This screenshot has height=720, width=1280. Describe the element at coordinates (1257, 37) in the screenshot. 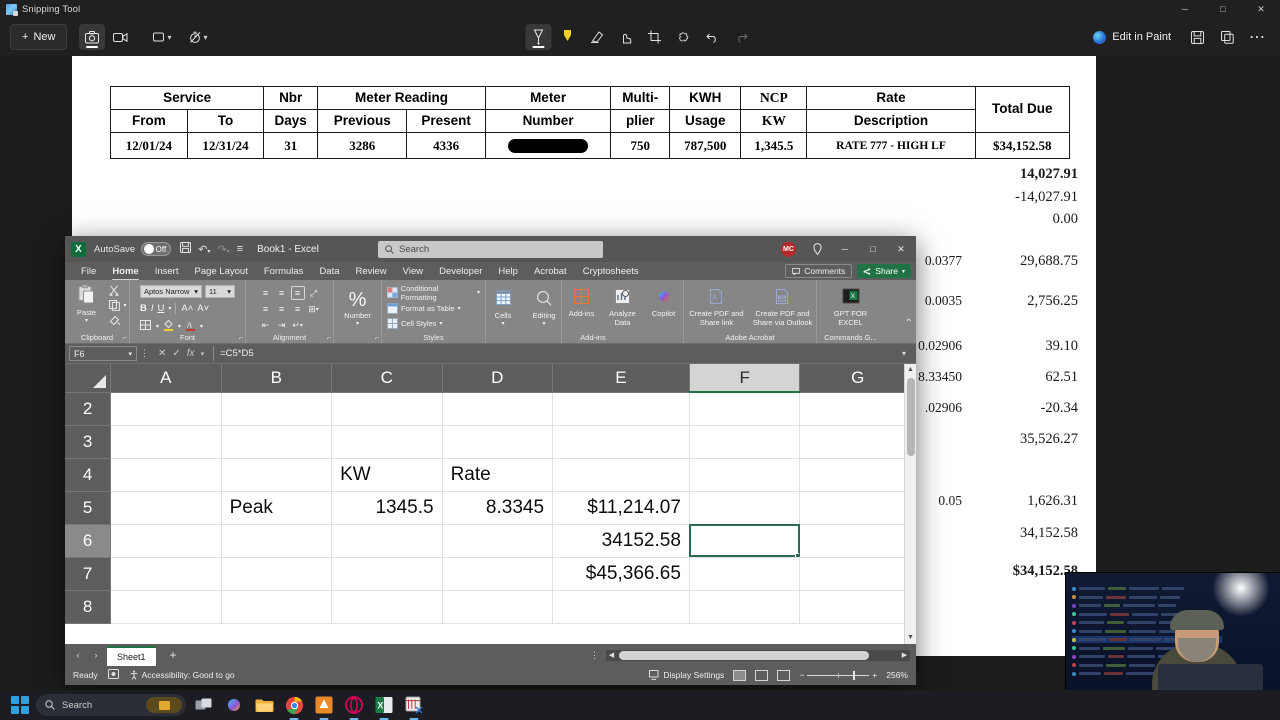

I see `more-options-icon: ⋯` at that location.